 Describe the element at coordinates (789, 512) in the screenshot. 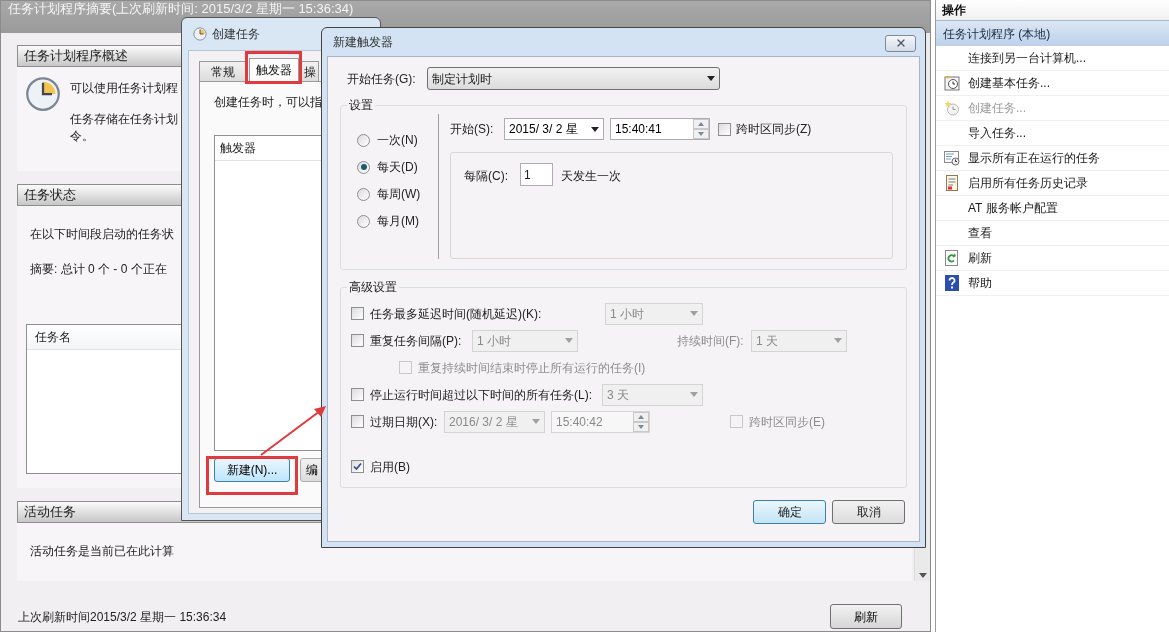

I see `ok-button: 确定` at that location.